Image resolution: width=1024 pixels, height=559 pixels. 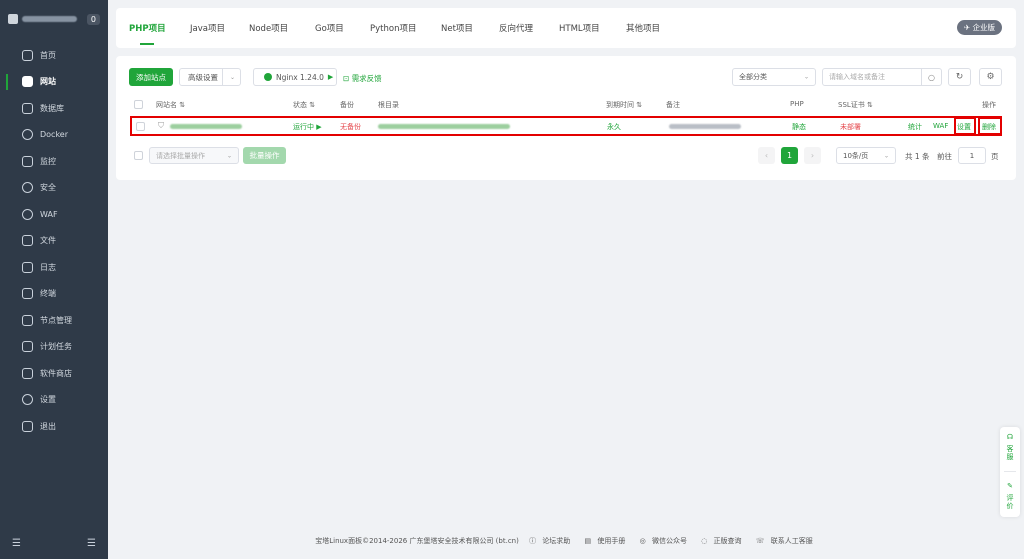 What do you see at coordinates (850, 127) in the screenshot?
I see `ssl-status: 未部署` at bounding box center [850, 127].